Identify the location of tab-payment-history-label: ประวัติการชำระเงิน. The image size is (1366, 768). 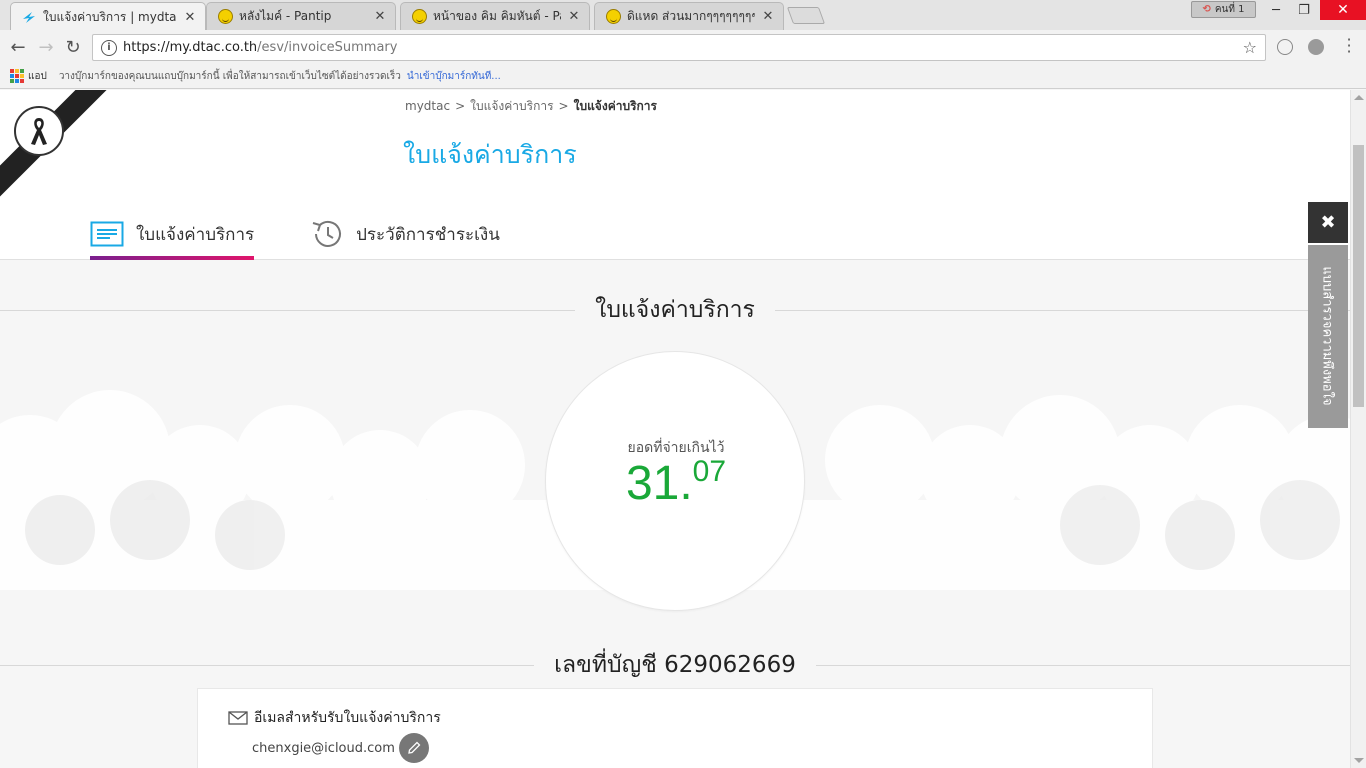
(428, 234).